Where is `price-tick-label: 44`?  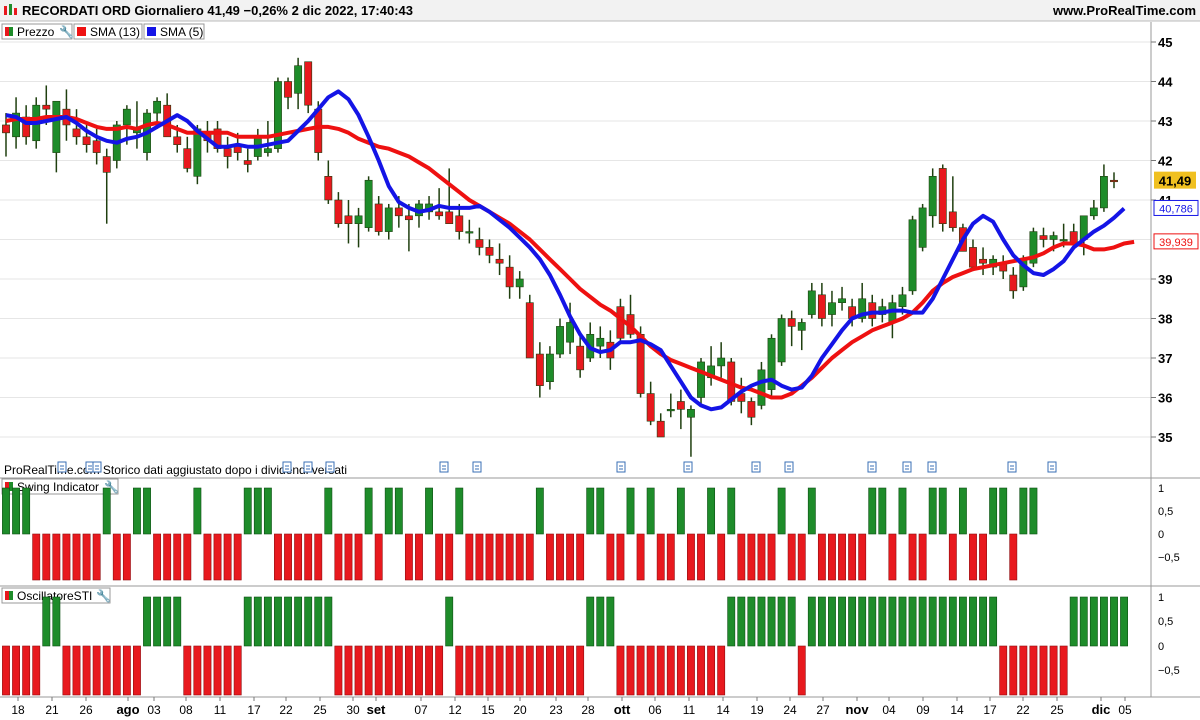
price-tick-label: 44 is located at coordinates (1165, 82).